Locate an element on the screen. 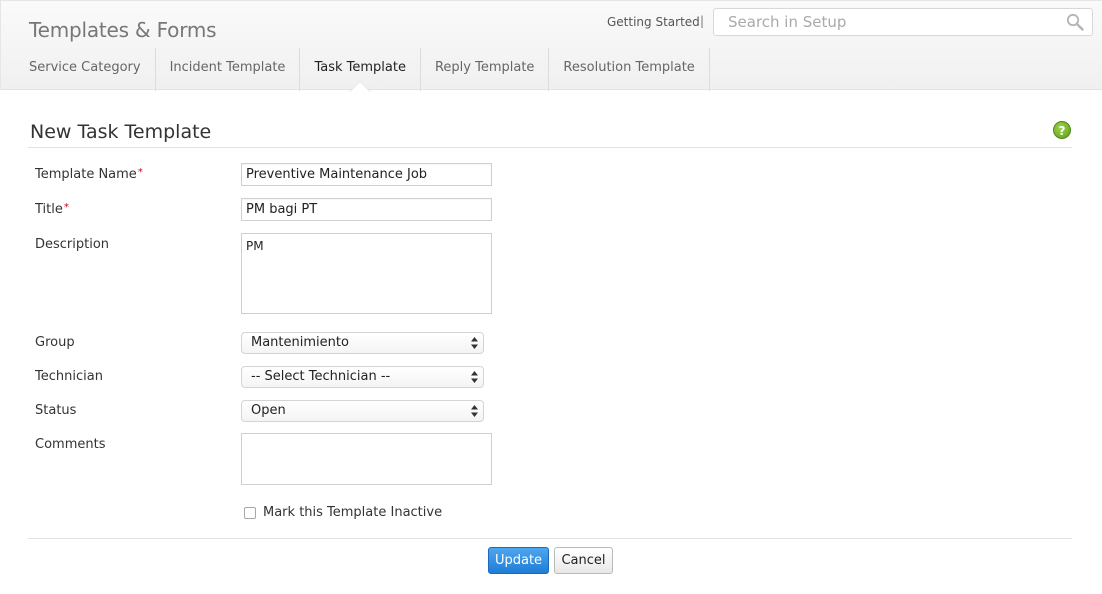 The image size is (1102, 594). comments-textarea is located at coordinates (366, 459).